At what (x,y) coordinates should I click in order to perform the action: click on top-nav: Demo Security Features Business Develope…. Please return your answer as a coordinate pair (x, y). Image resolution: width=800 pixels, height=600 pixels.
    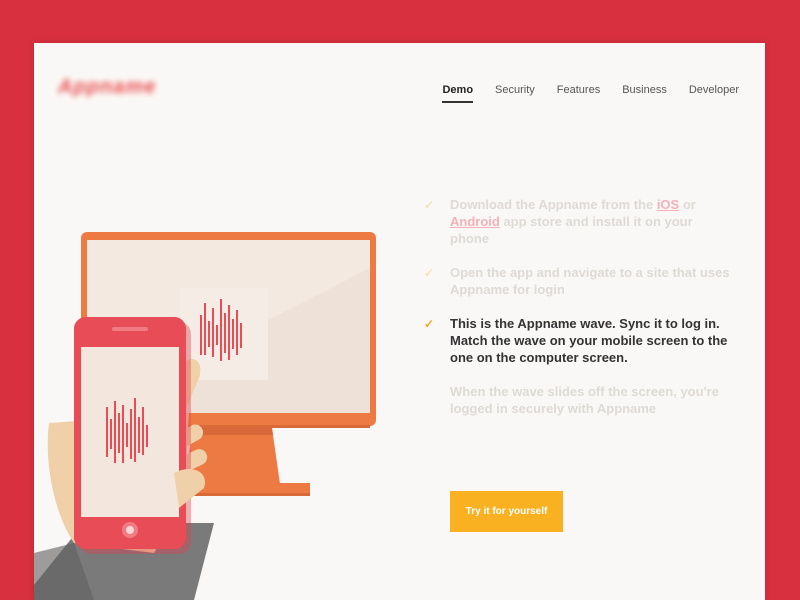
    Looking at the image, I should click on (590, 93).